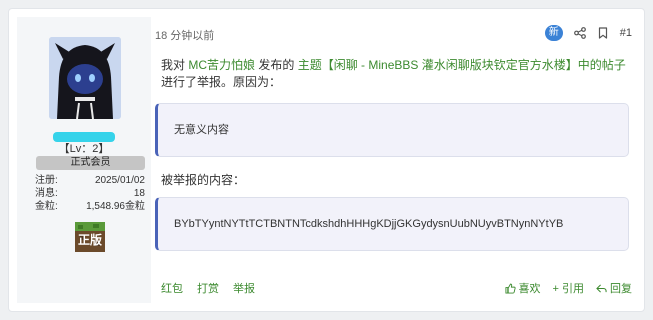 This screenshot has width=653, height=320. Describe the element at coordinates (90, 180) in the screenshot. I see `stat-registered: 注册: 2025/01/02` at that location.